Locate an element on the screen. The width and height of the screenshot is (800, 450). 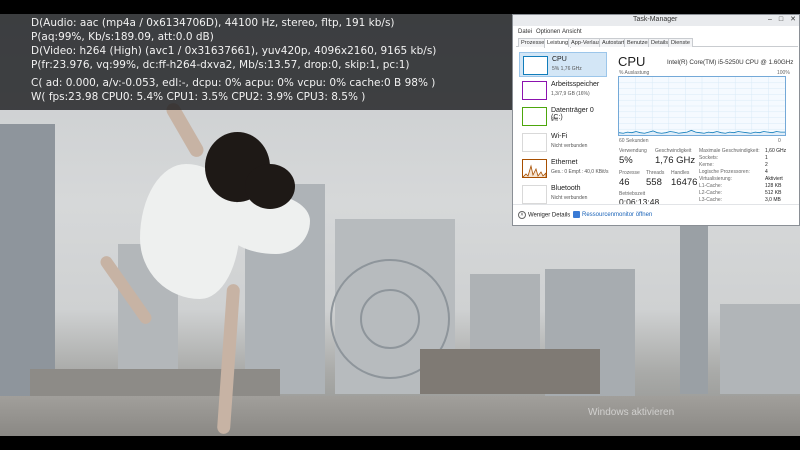
window-title: Task-Manager is located at coordinates (655, 19).